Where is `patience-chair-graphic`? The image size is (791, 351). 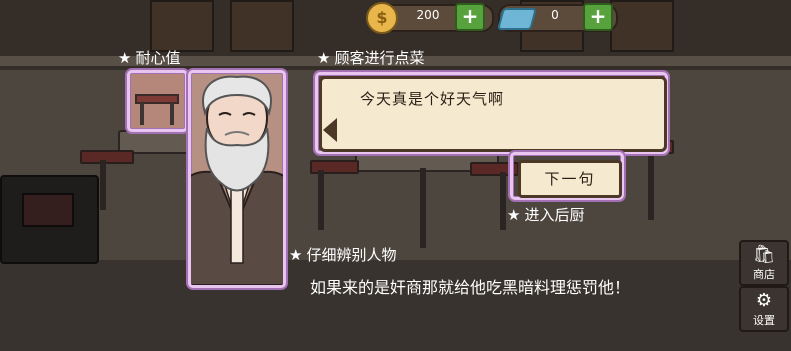
patience-chair-graphic is located at coordinates (157, 109).